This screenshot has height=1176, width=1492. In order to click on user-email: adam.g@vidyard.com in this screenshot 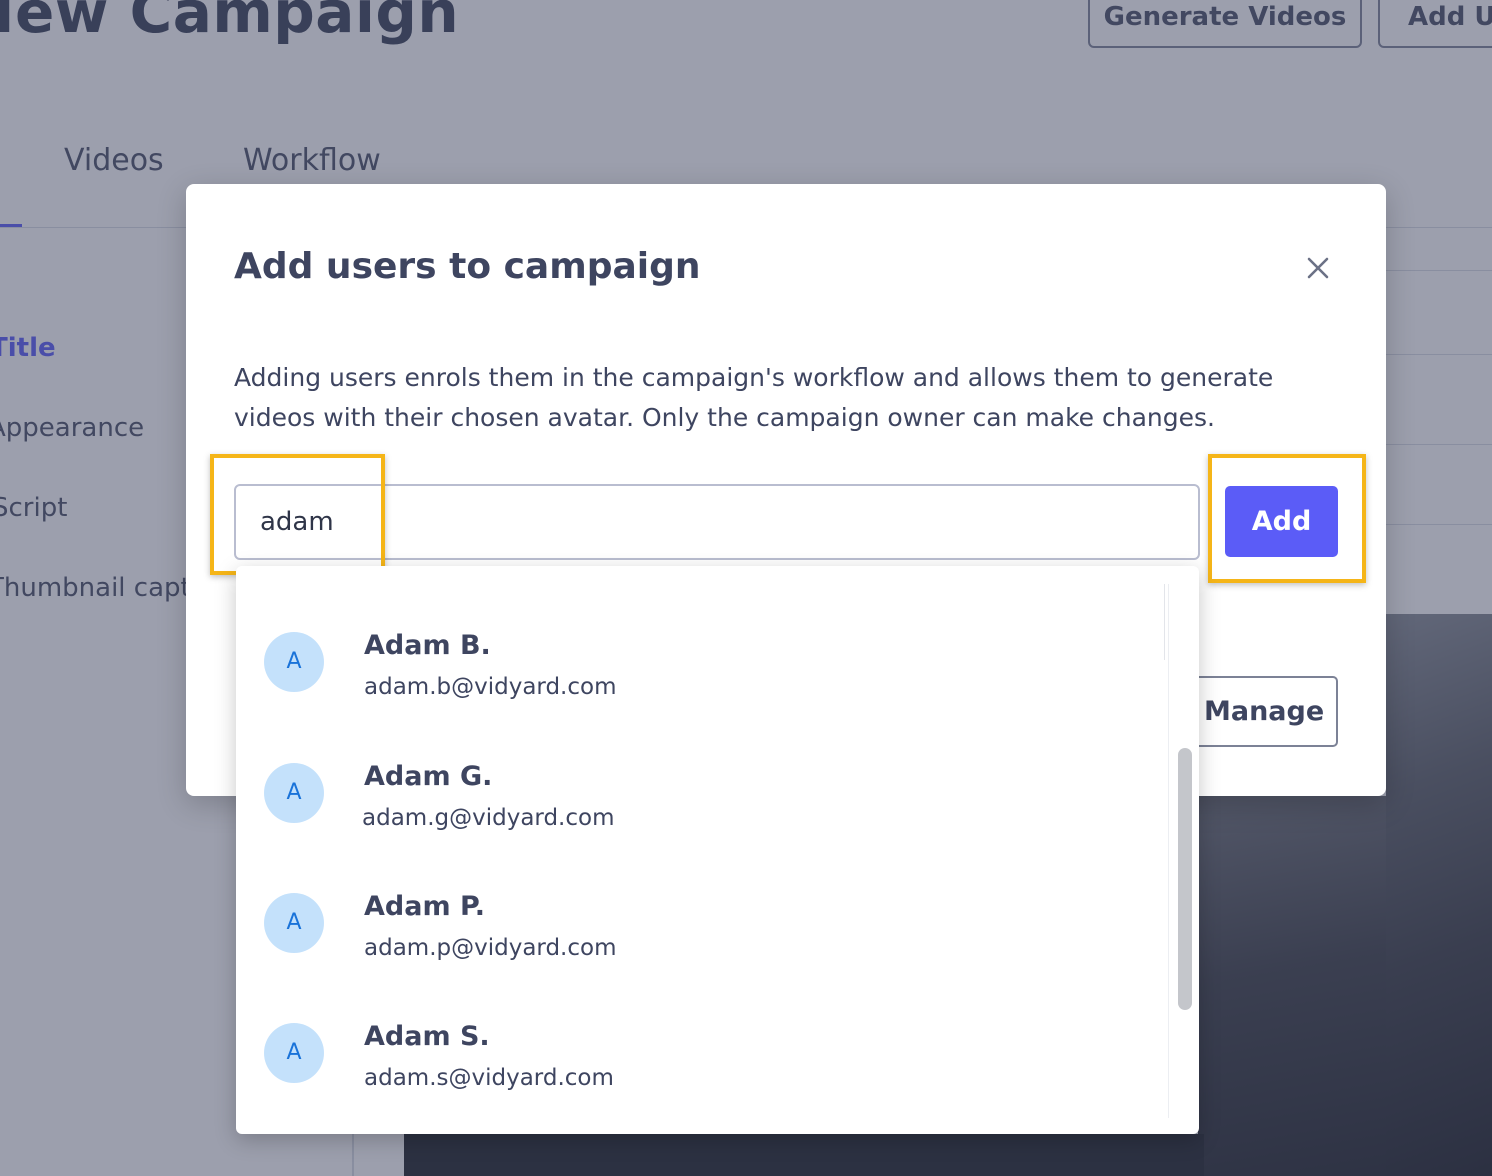, I will do `click(488, 818)`.